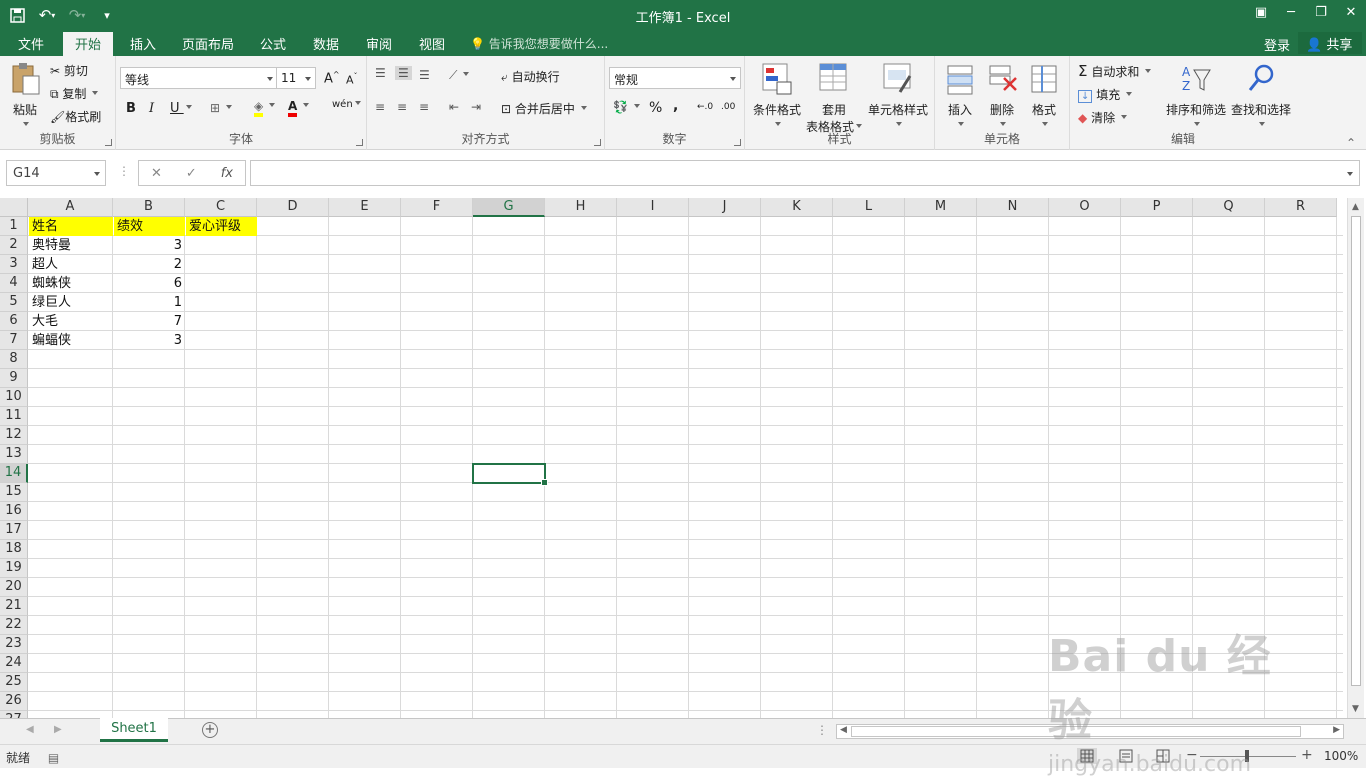 This screenshot has width=1366, height=777. I want to click on row-header-5: 5, so click(14, 302).